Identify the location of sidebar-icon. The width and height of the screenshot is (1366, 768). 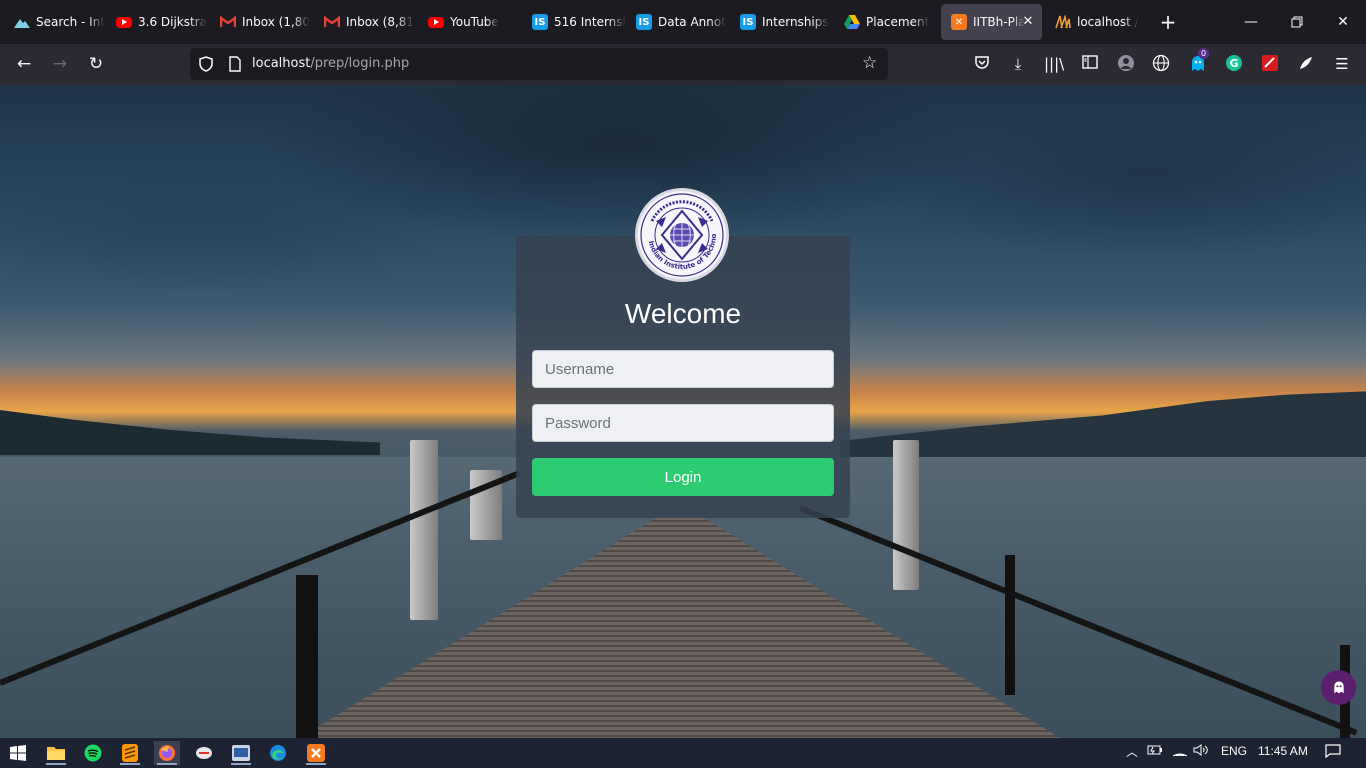
(1090, 64).